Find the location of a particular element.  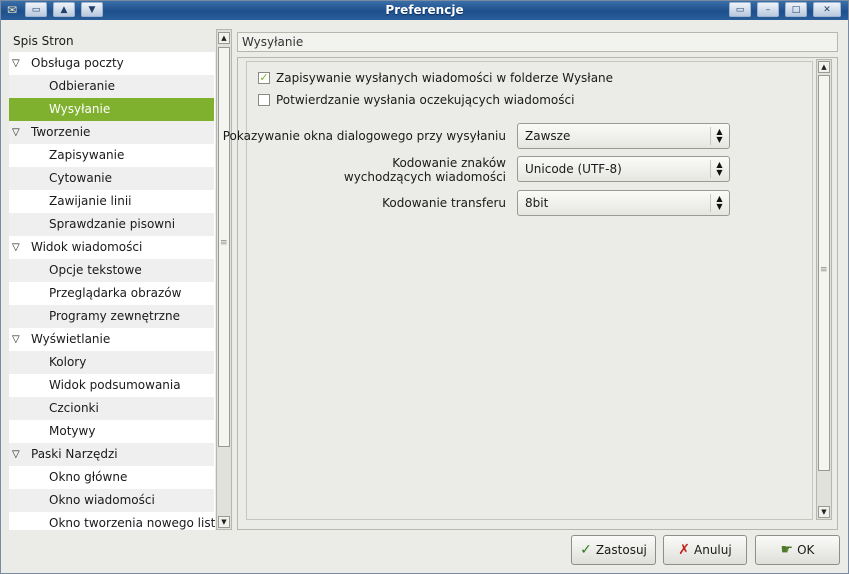

tree-item-label: Cytowanie is located at coordinates (81, 178).